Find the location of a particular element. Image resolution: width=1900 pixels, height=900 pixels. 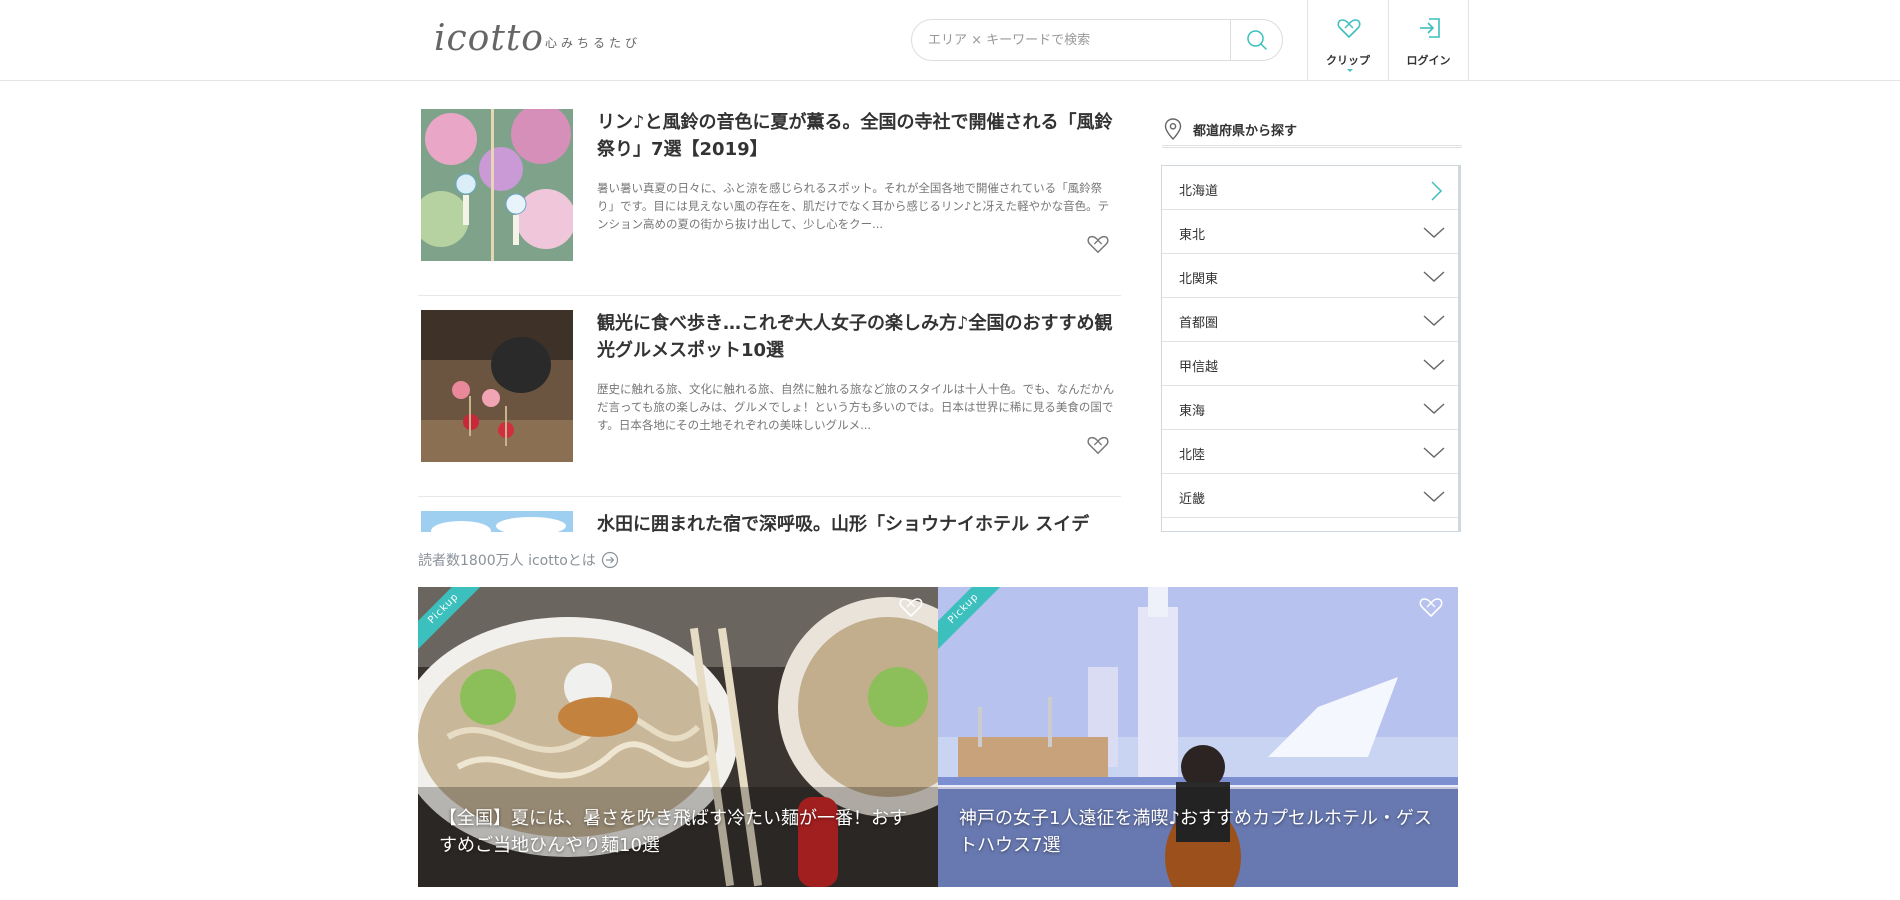

prefecture-label: 甲信越 is located at coordinates (1199, 367).